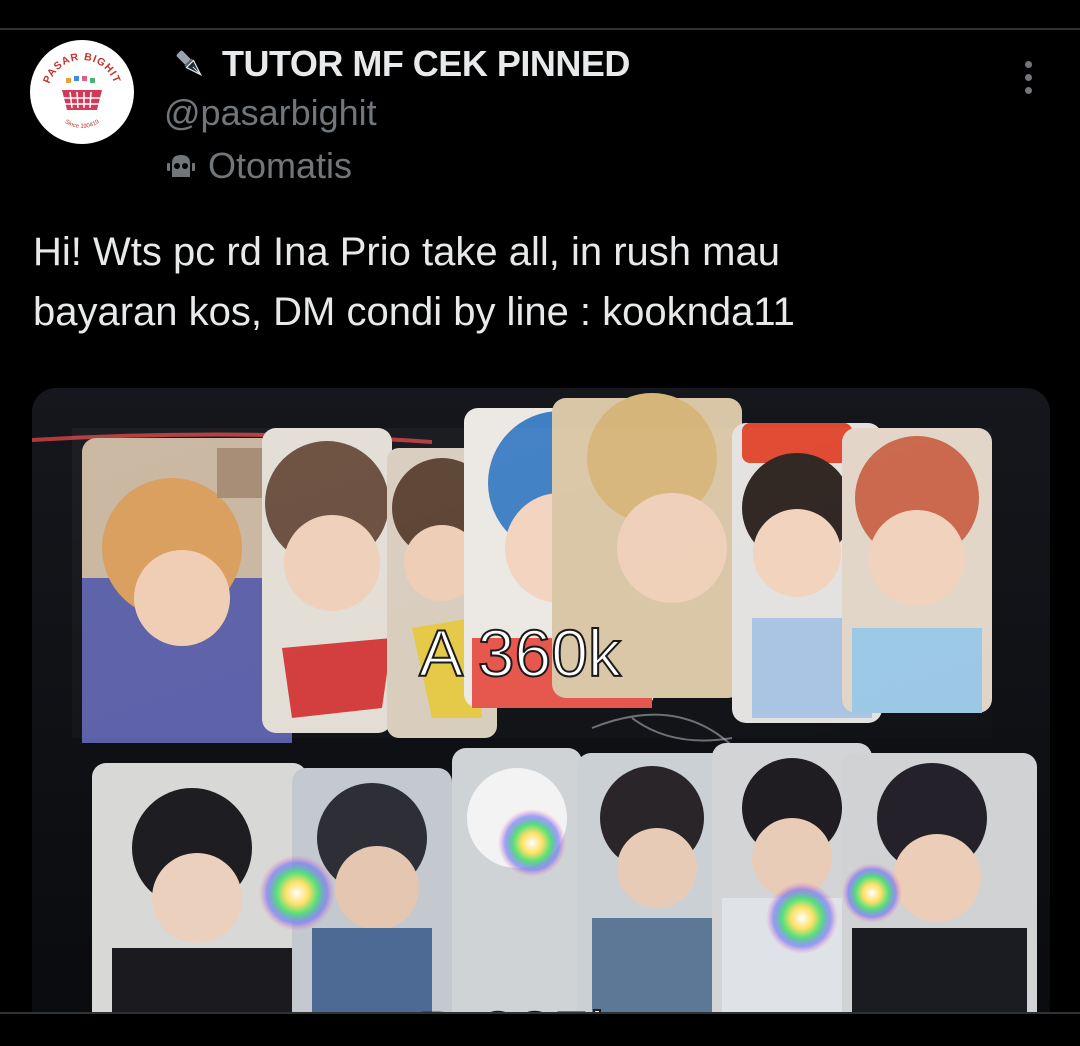 The height and width of the screenshot is (1046, 1080). I want to click on robot-icon, so click(181, 166).